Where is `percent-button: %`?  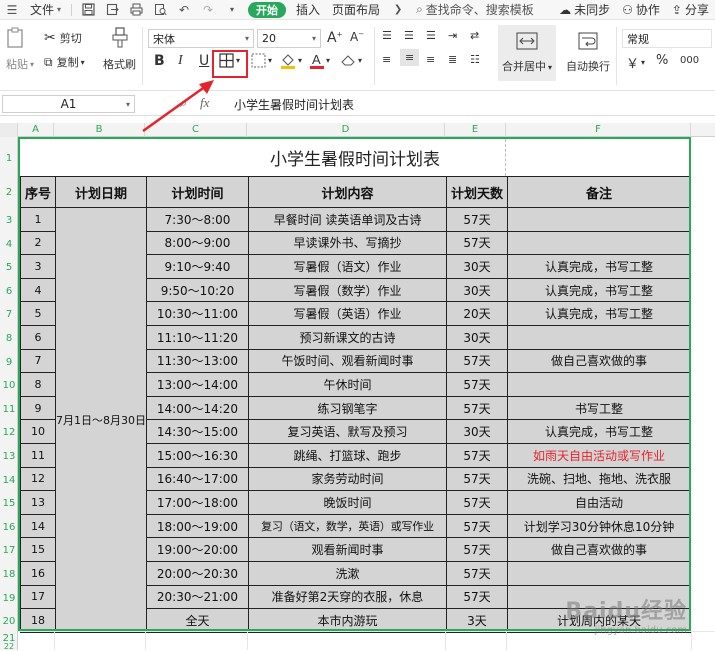
percent-button: % is located at coordinates (662, 60).